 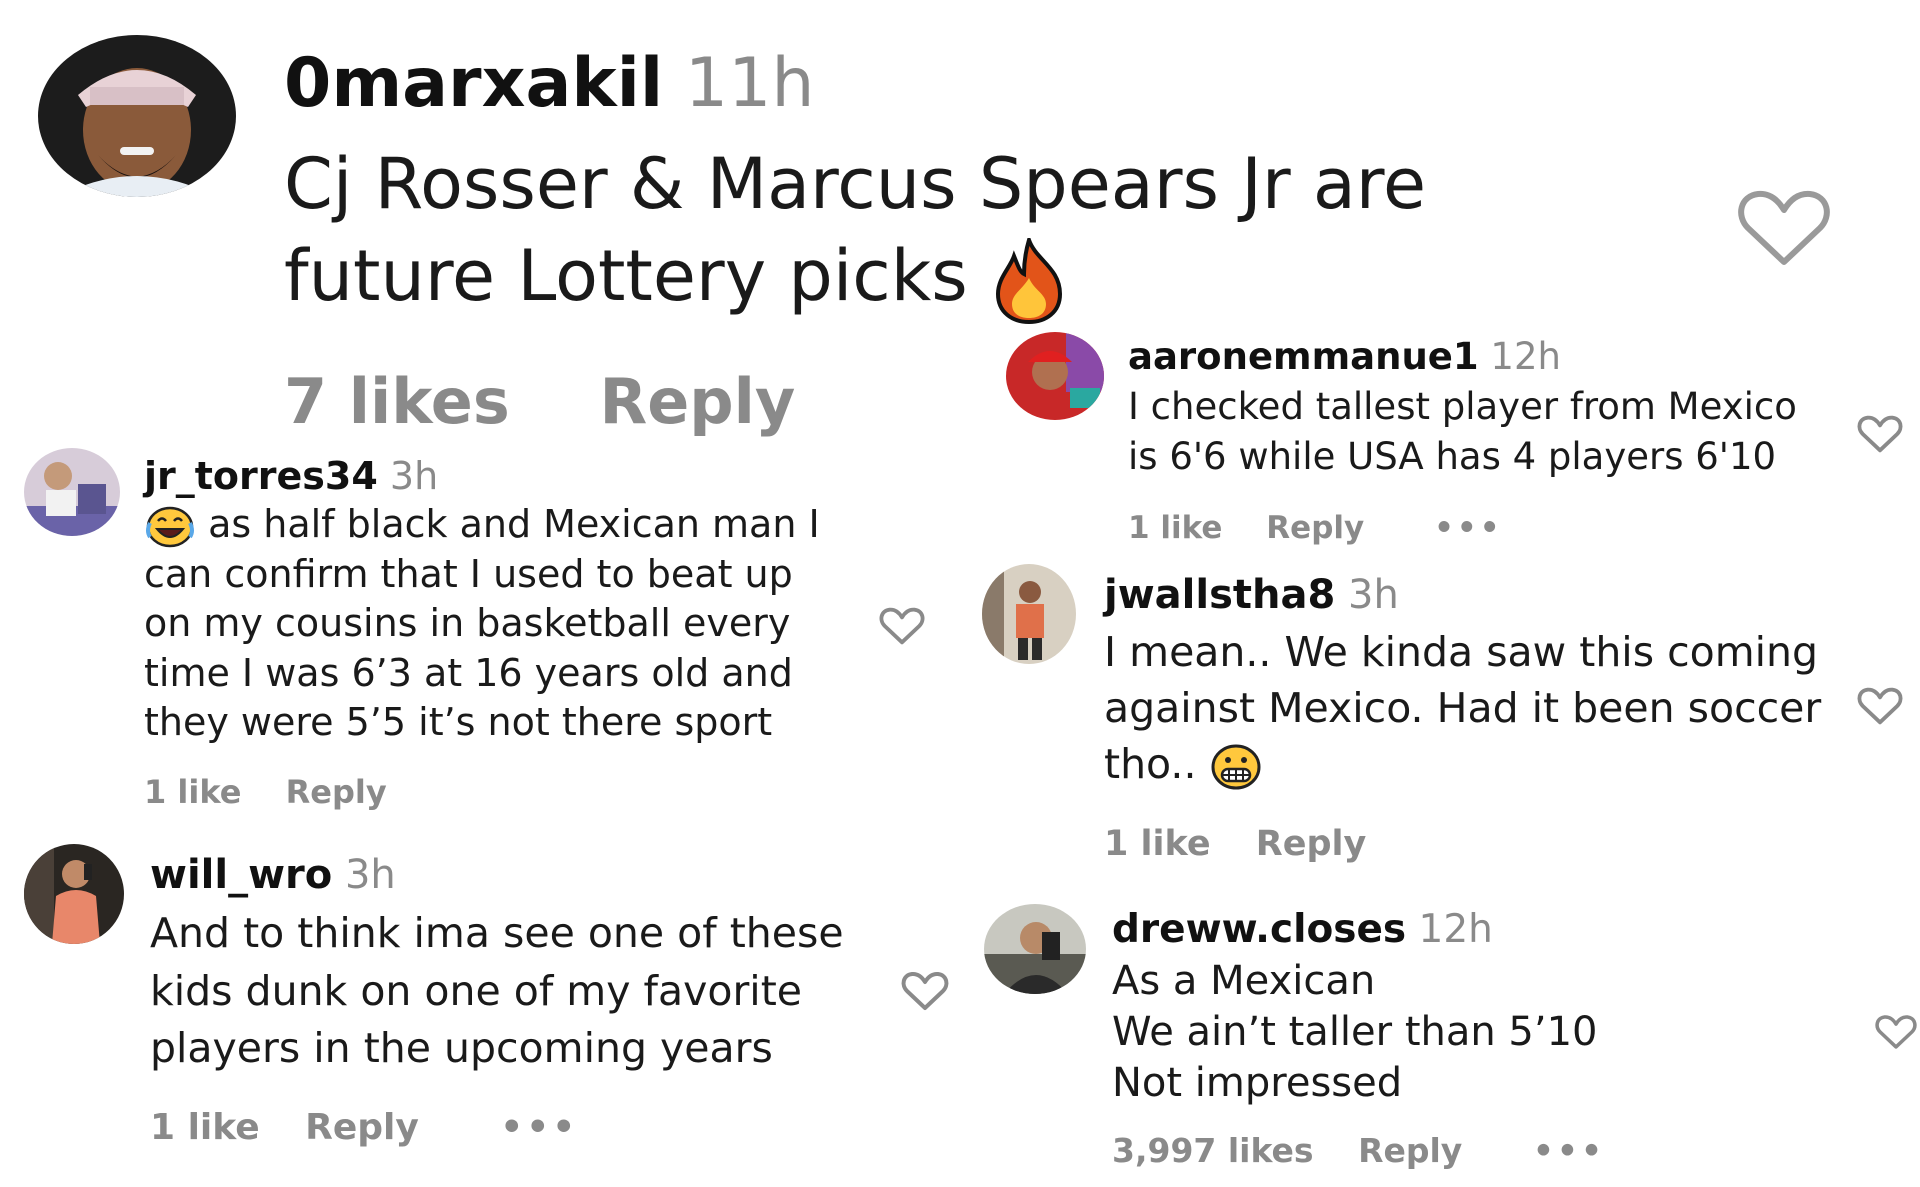 What do you see at coordinates (1213, 1150) in the screenshot?
I see `likes-count: 3,997 likes` at bounding box center [1213, 1150].